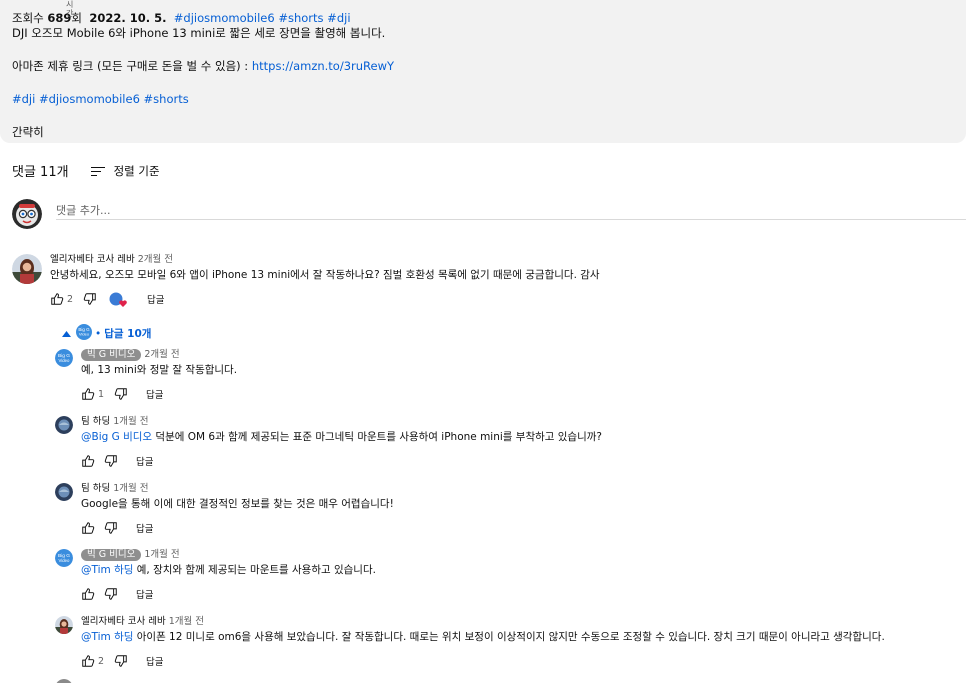 This screenshot has width=966, height=683. I want to click on sort-button: 정렬 기준, so click(125, 171).